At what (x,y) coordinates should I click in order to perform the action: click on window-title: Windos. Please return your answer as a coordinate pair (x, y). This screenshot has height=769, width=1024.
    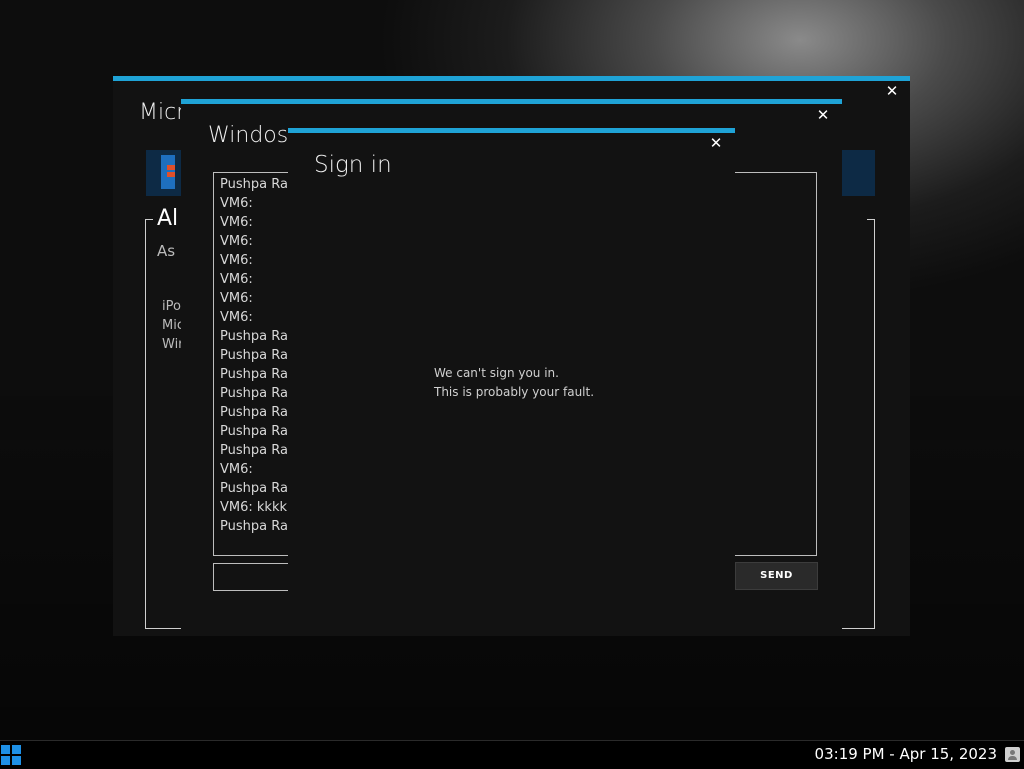
    Looking at the image, I should click on (248, 135).